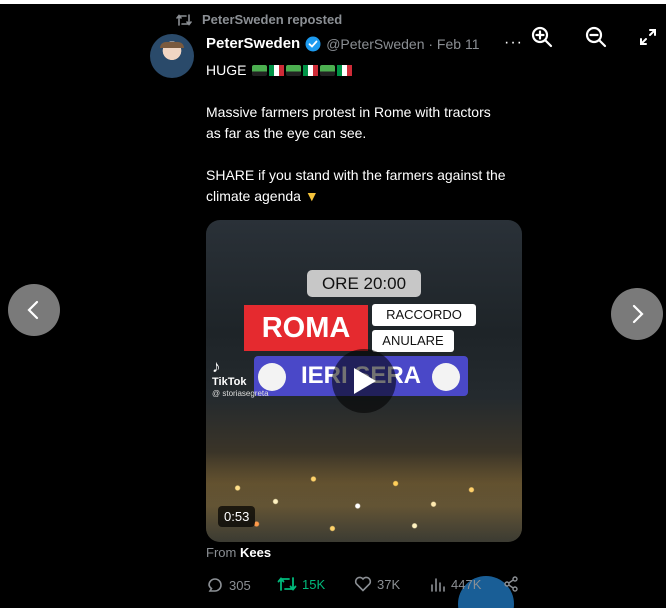 The width and height of the screenshot is (666, 608). What do you see at coordinates (240, 393) in the screenshot?
I see `tiktok-username: @ storiasegreta` at bounding box center [240, 393].